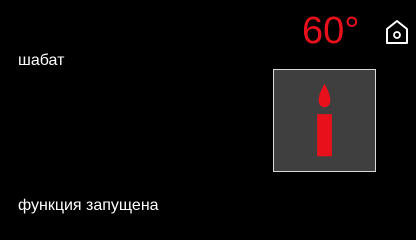 Image resolution: width=416 pixels, height=240 pixels. I want to click on temperature-readout: 60°, so click(330, 31).